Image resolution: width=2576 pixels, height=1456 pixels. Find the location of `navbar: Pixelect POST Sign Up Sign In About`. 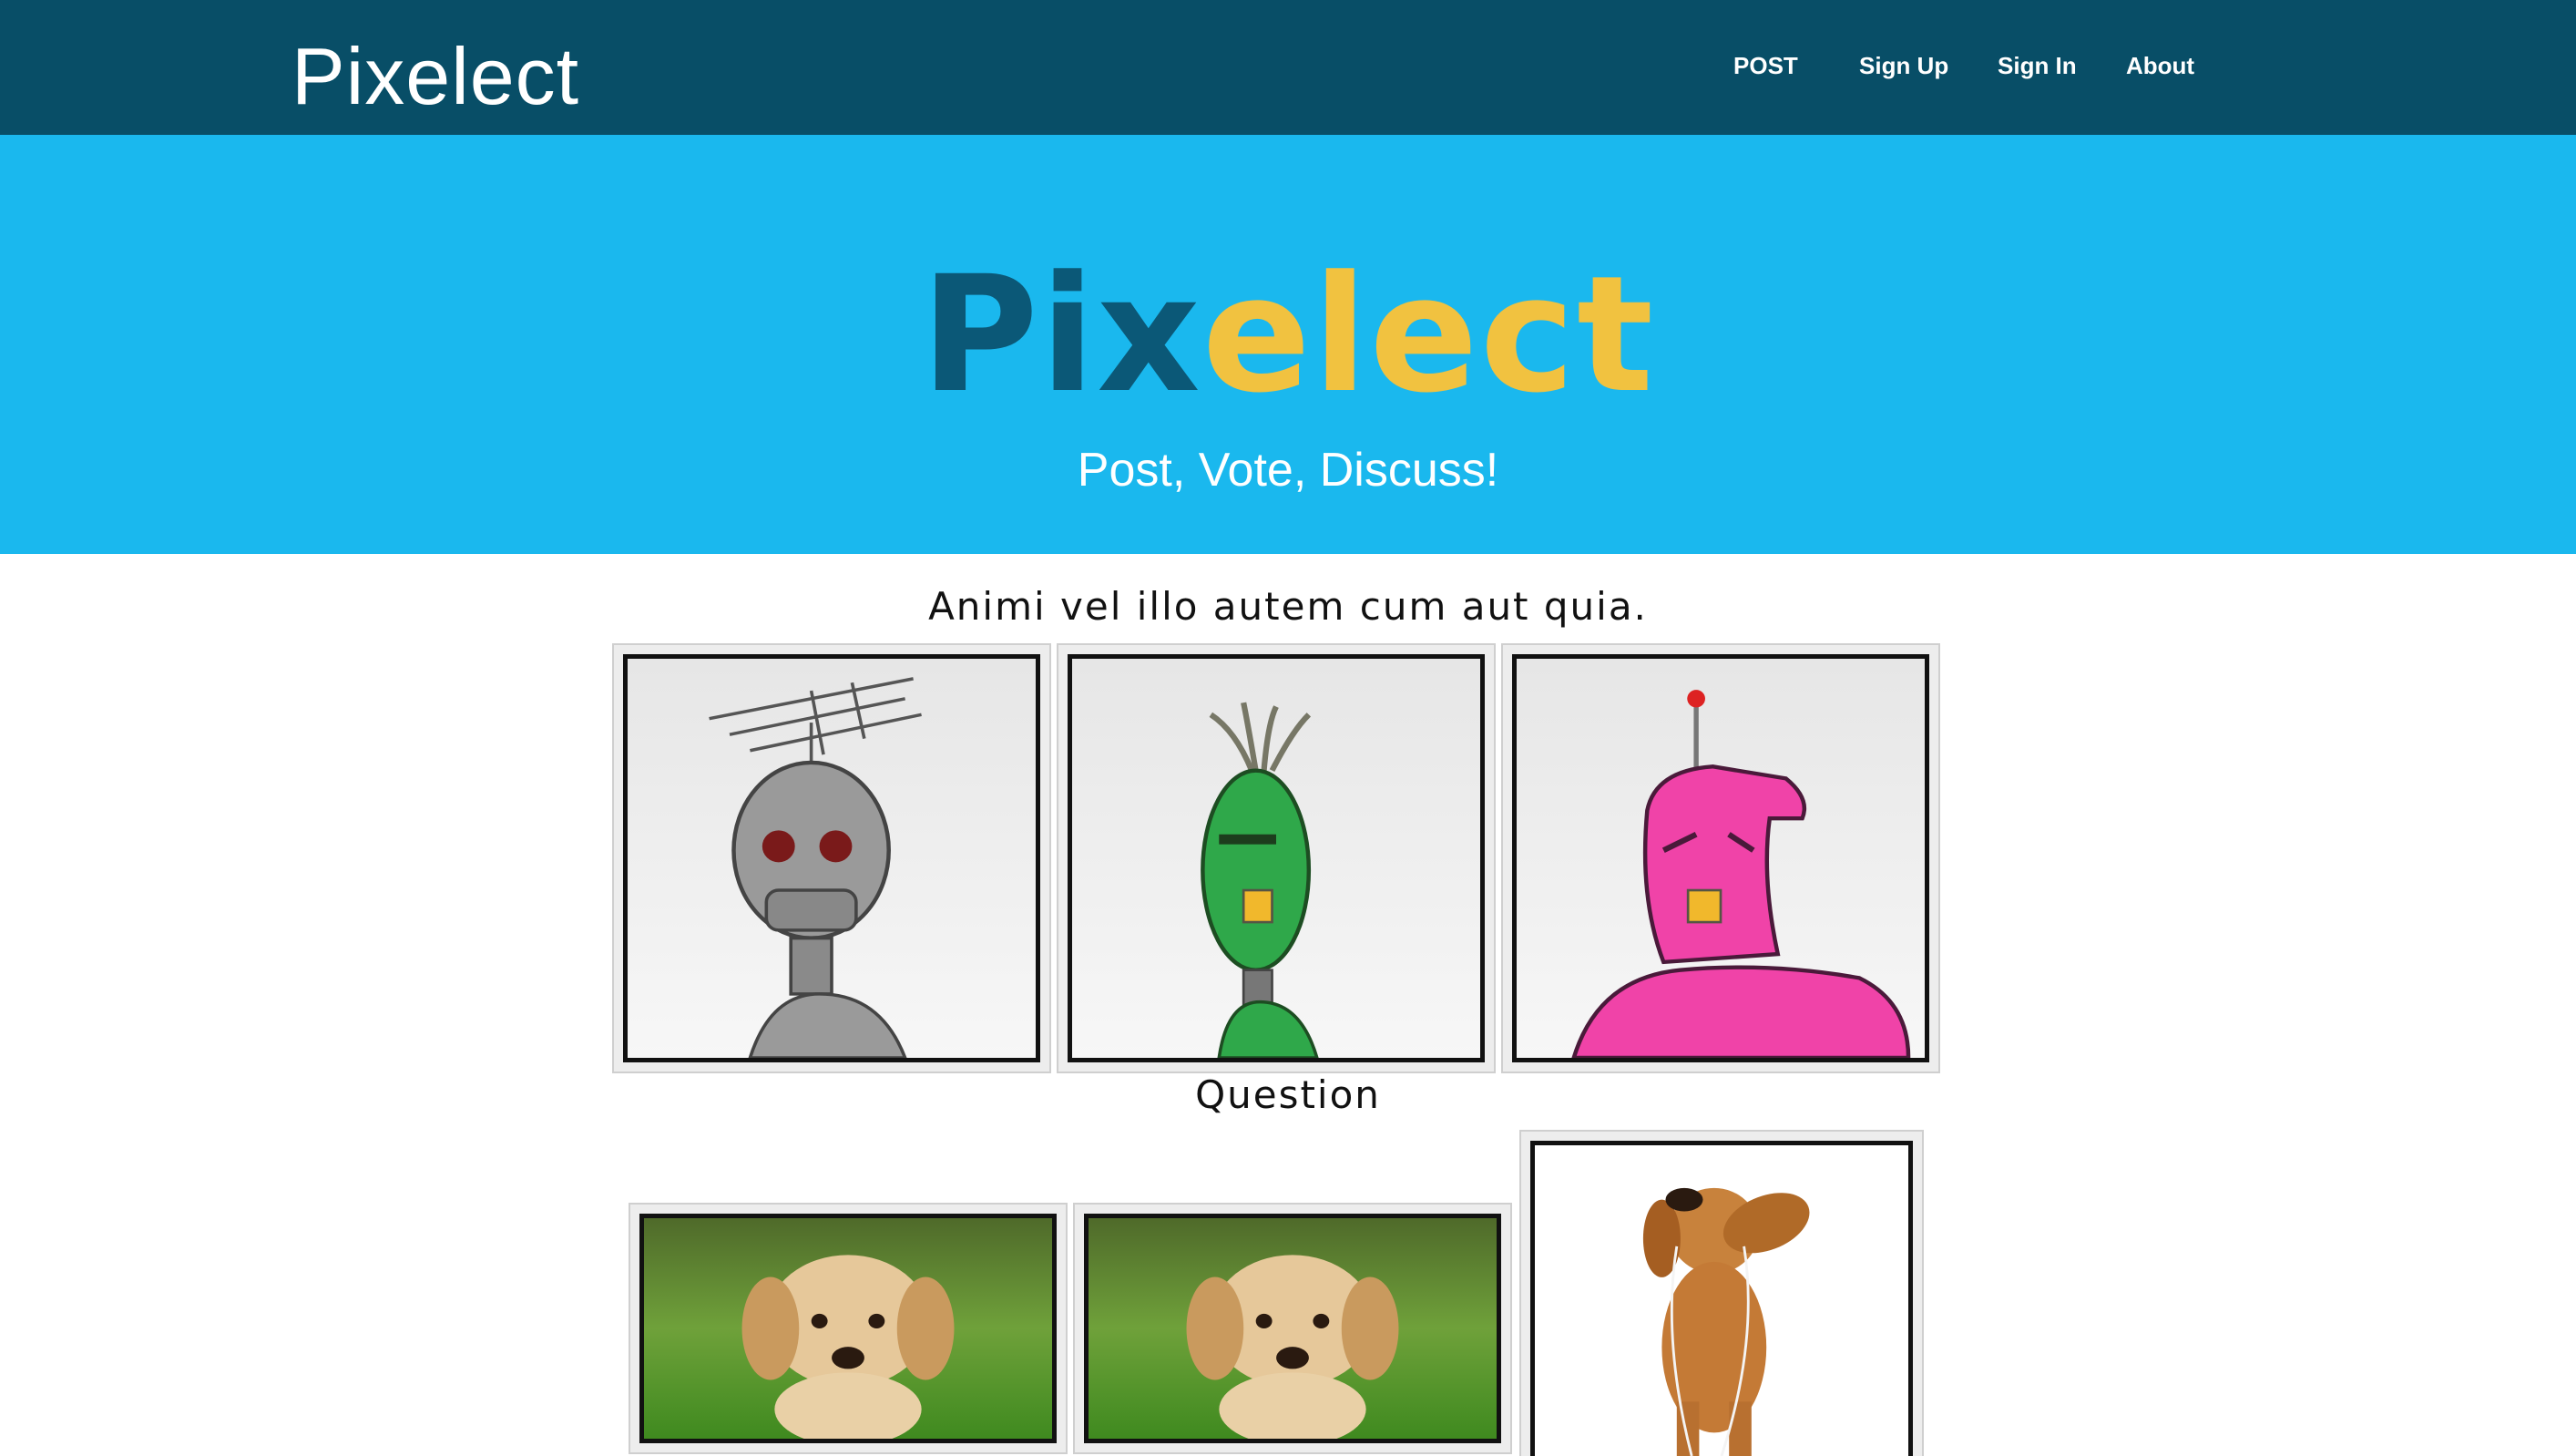

navbar: Pixelect POST Sign Up Sign In About is located at coordinates (1288, 68).